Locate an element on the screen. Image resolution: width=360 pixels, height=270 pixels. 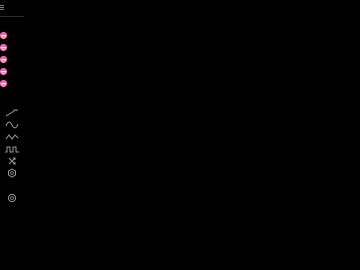
hamburger-icon is located at coordinates (4, 8).